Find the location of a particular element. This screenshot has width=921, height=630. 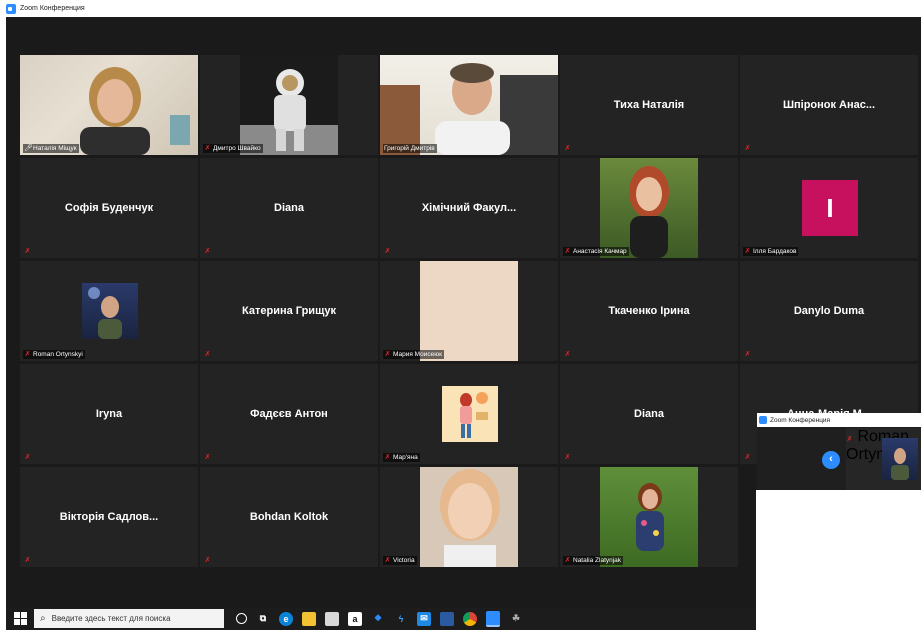

avatar-initial: I is located at coordinates (830, 207).